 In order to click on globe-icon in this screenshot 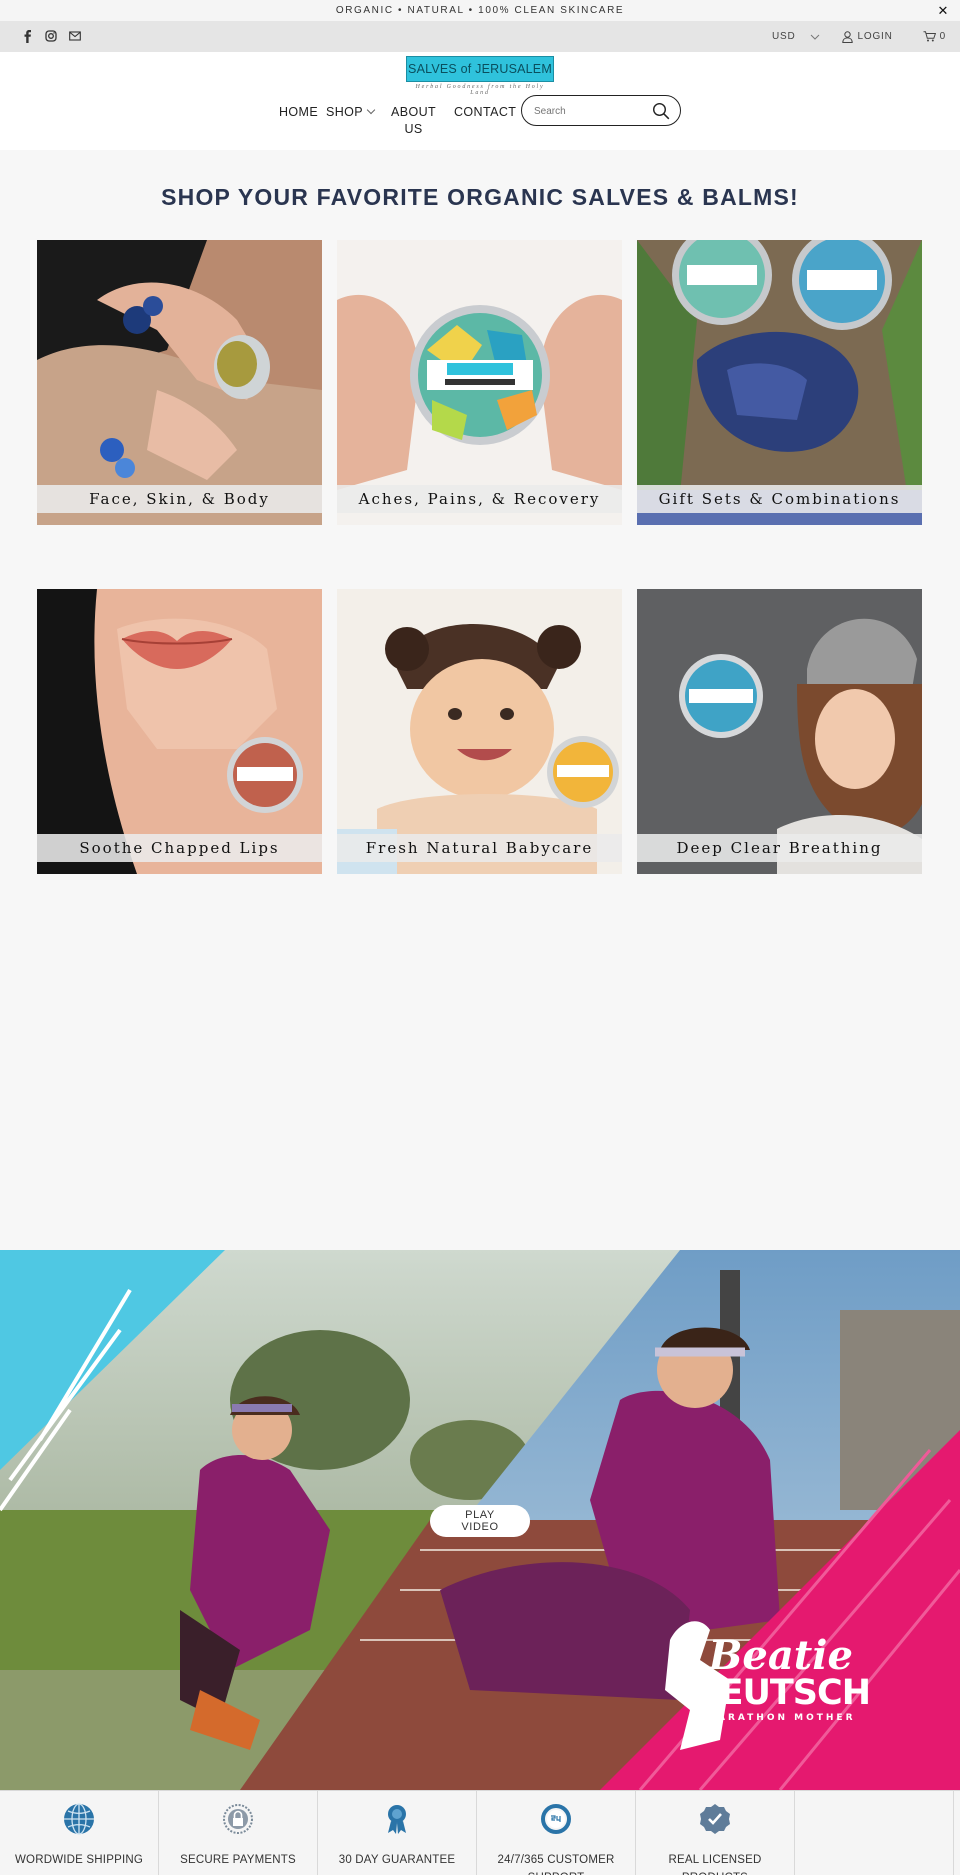, I will do `click(79, 1819)`.